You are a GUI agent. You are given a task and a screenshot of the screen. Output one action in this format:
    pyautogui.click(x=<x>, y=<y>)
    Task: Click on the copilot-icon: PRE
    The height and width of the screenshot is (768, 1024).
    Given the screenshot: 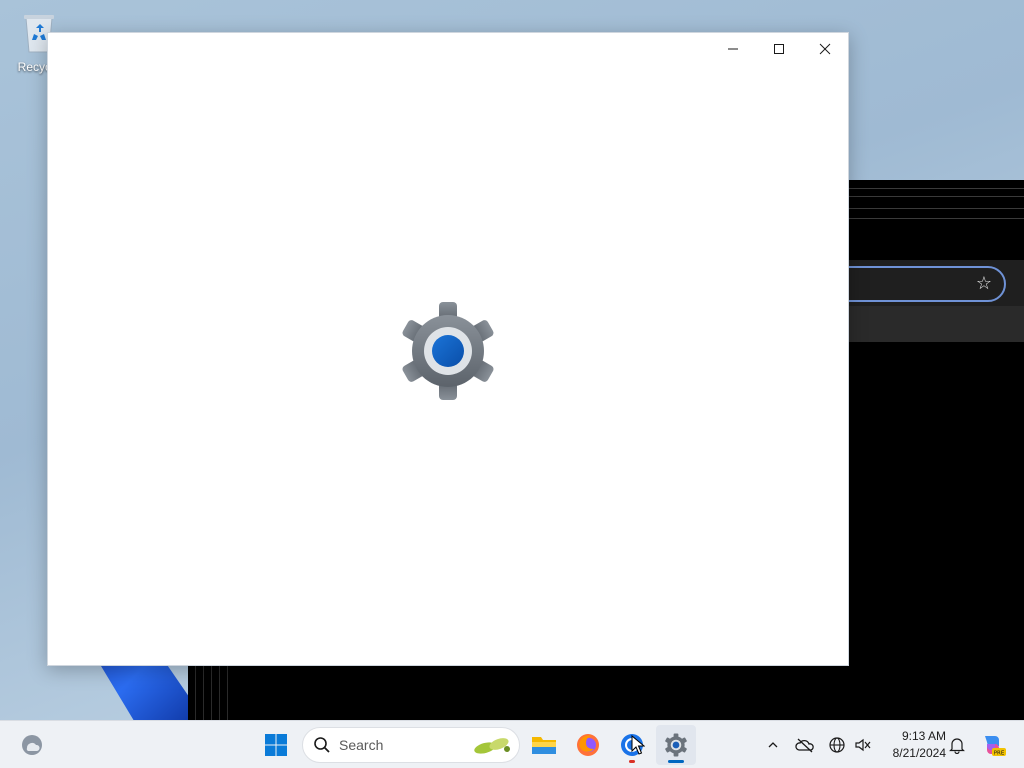 What is the action you would take?
    pyautogui.click(x=995, y=746)
    